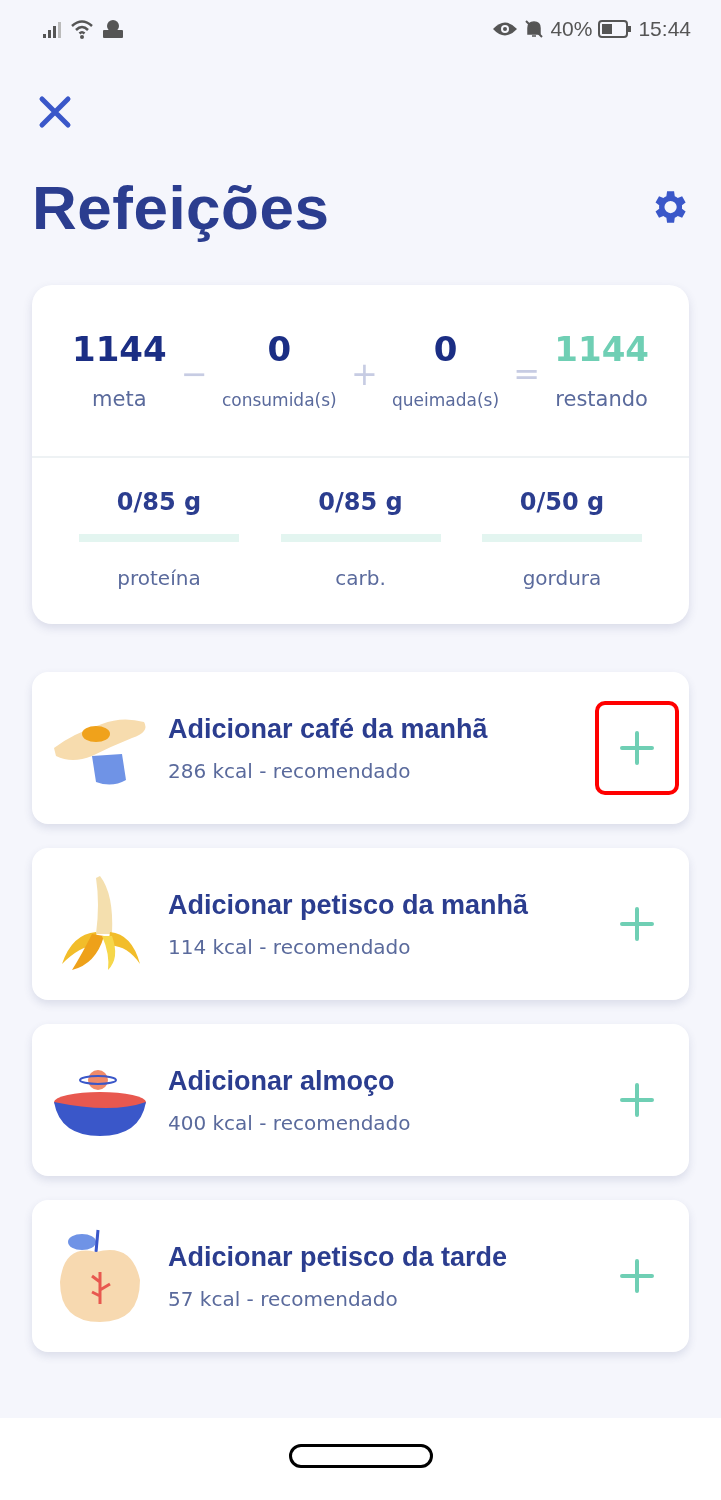  I want to click on meal-title: Adicionar café da manhã, so click(328, 729).